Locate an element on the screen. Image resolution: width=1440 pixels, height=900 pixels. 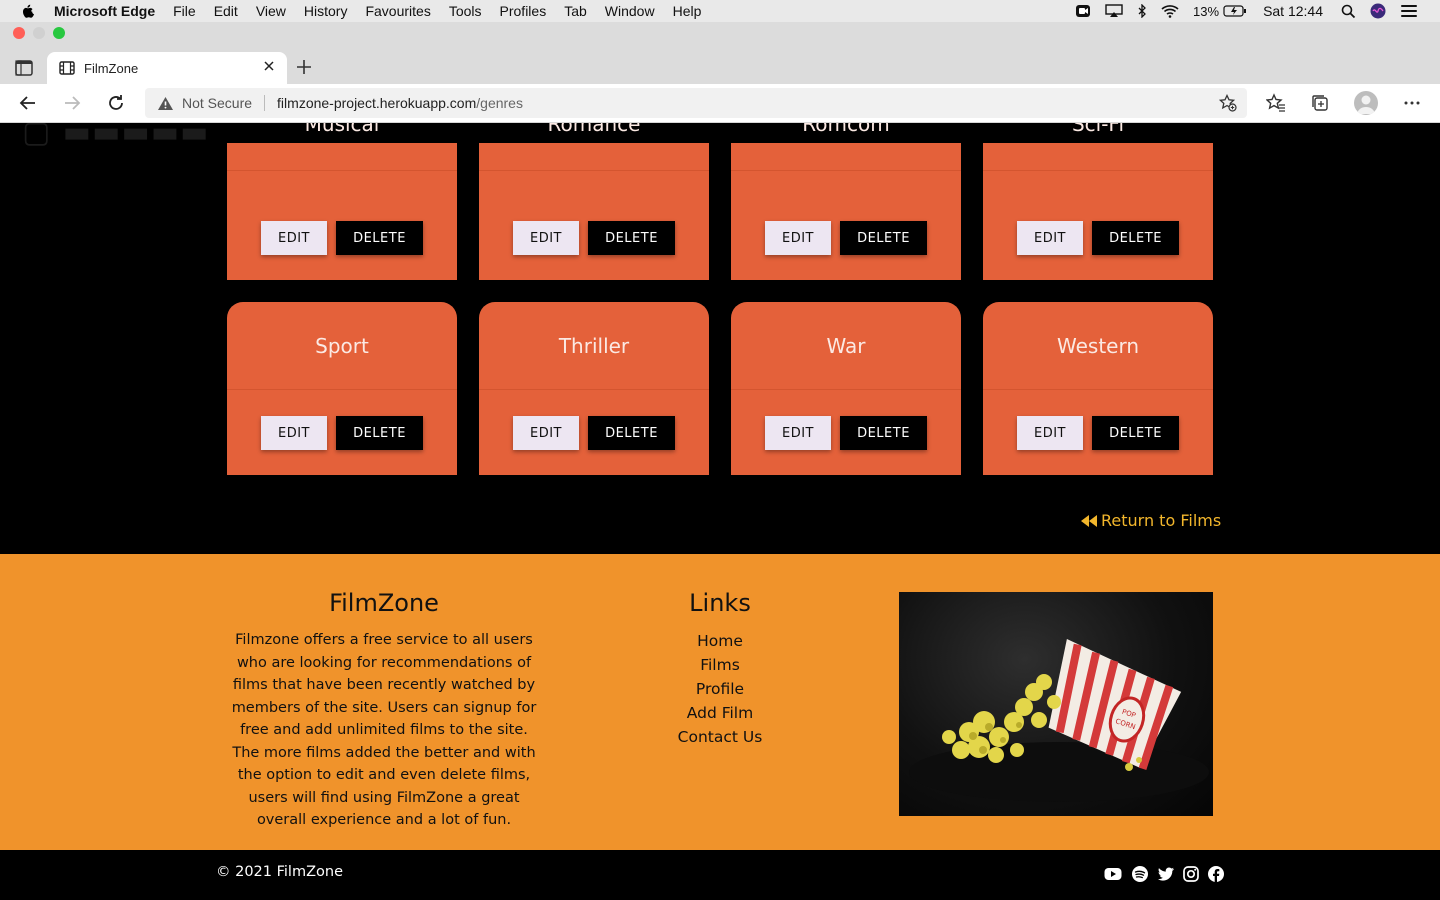
collections-icon is located at coordinates (1320, 103).